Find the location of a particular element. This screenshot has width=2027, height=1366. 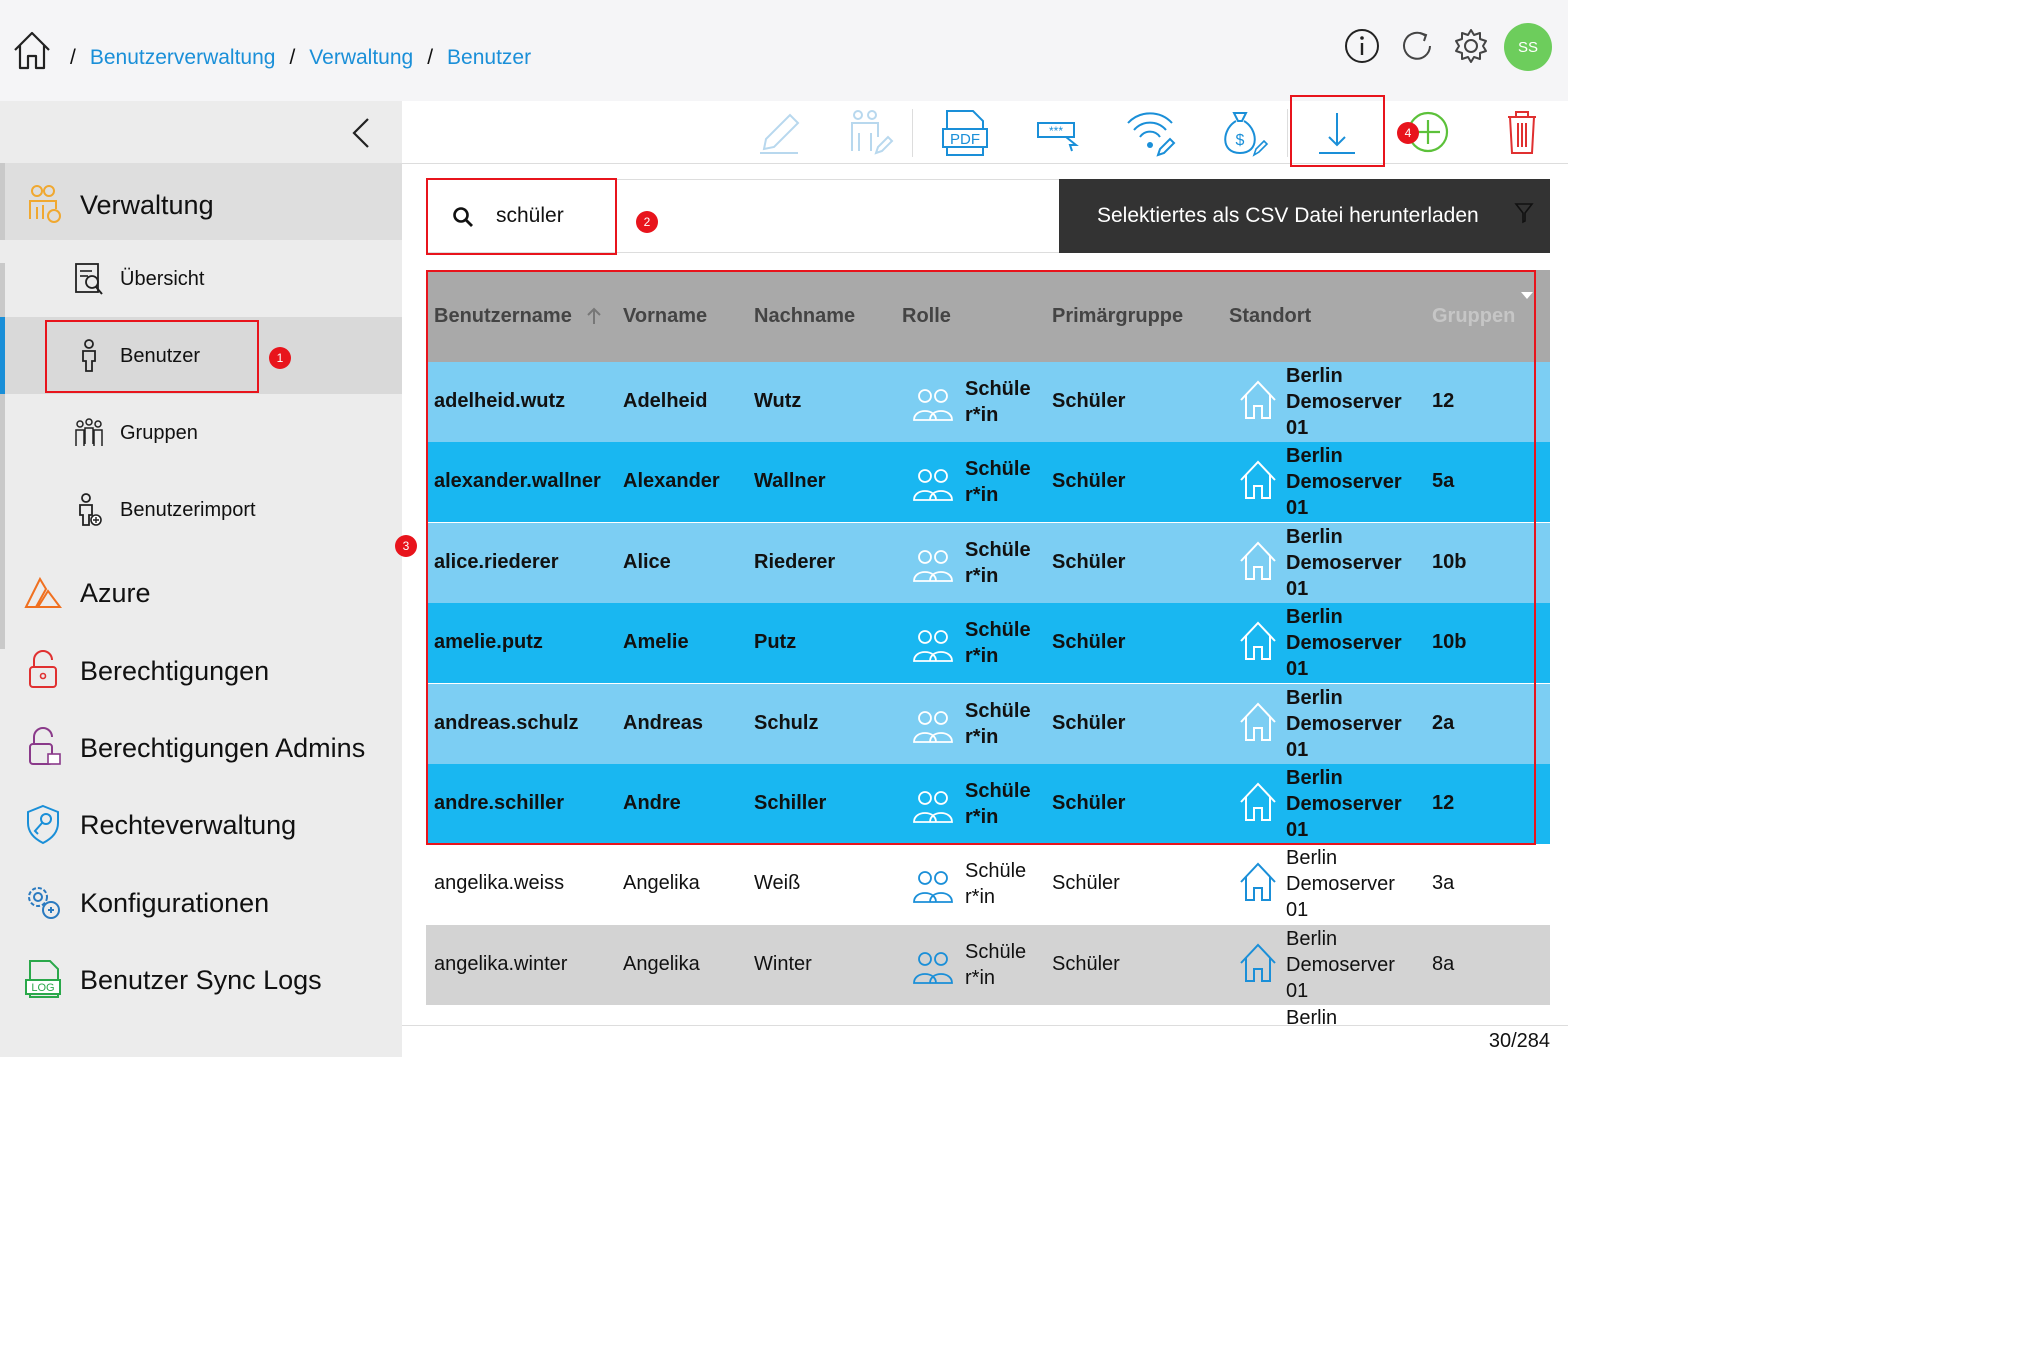

chevron-left-icon is located at coordinates (362, 133).